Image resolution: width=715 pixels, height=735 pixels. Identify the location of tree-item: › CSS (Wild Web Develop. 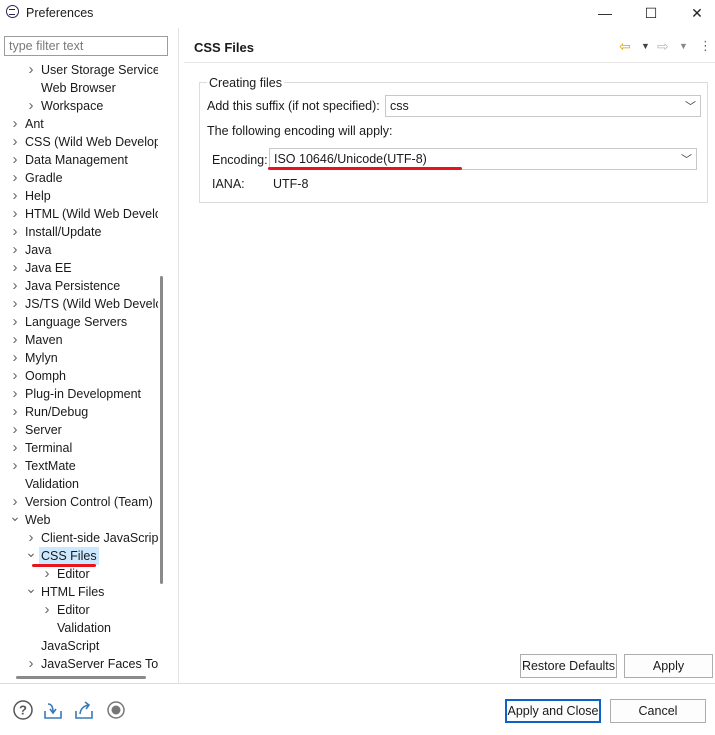
(79, 142).